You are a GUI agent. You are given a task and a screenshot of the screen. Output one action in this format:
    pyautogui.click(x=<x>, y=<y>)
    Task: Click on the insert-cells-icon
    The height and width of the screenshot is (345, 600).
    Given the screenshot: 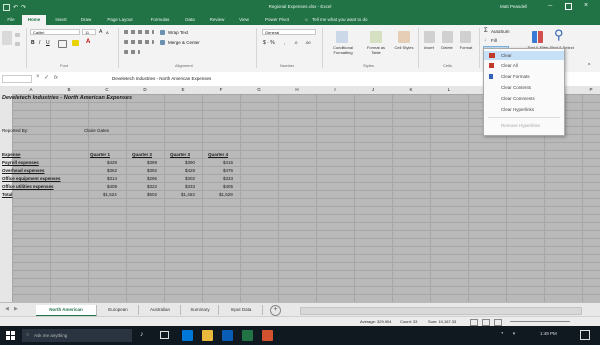 What is the action you would take?
    pyautogui.click(x=429, y=37)
    